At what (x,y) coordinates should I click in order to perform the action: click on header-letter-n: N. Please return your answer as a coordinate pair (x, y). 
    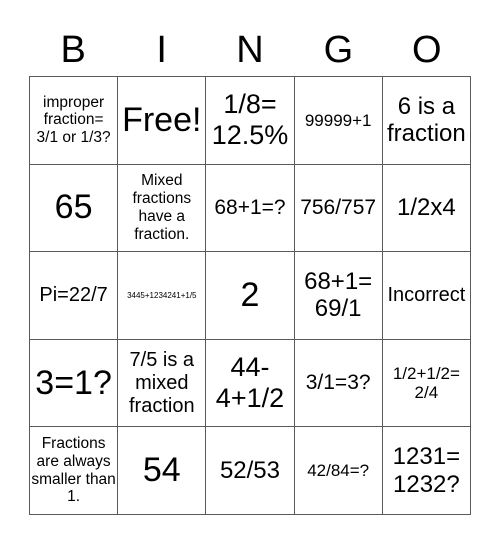
    Looking at the image, I should click on (250, 50).